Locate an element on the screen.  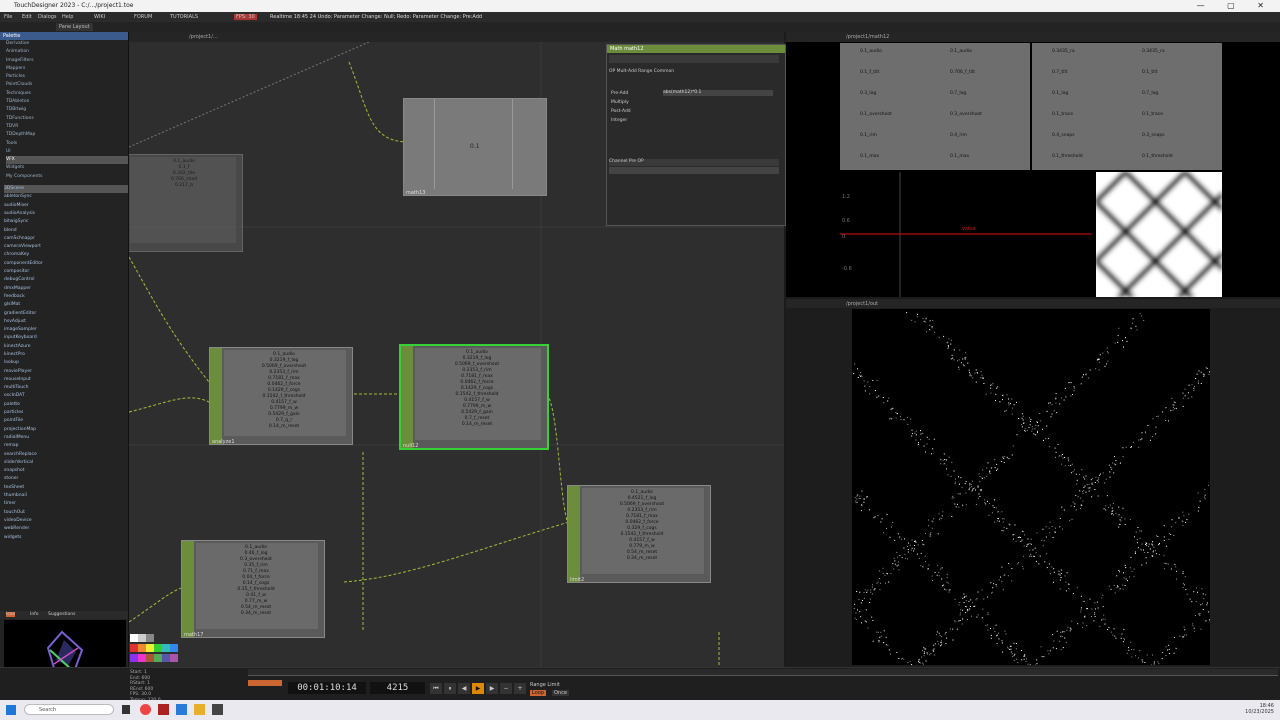
parameter-row: Multiply is located at coordinates (621, 102).